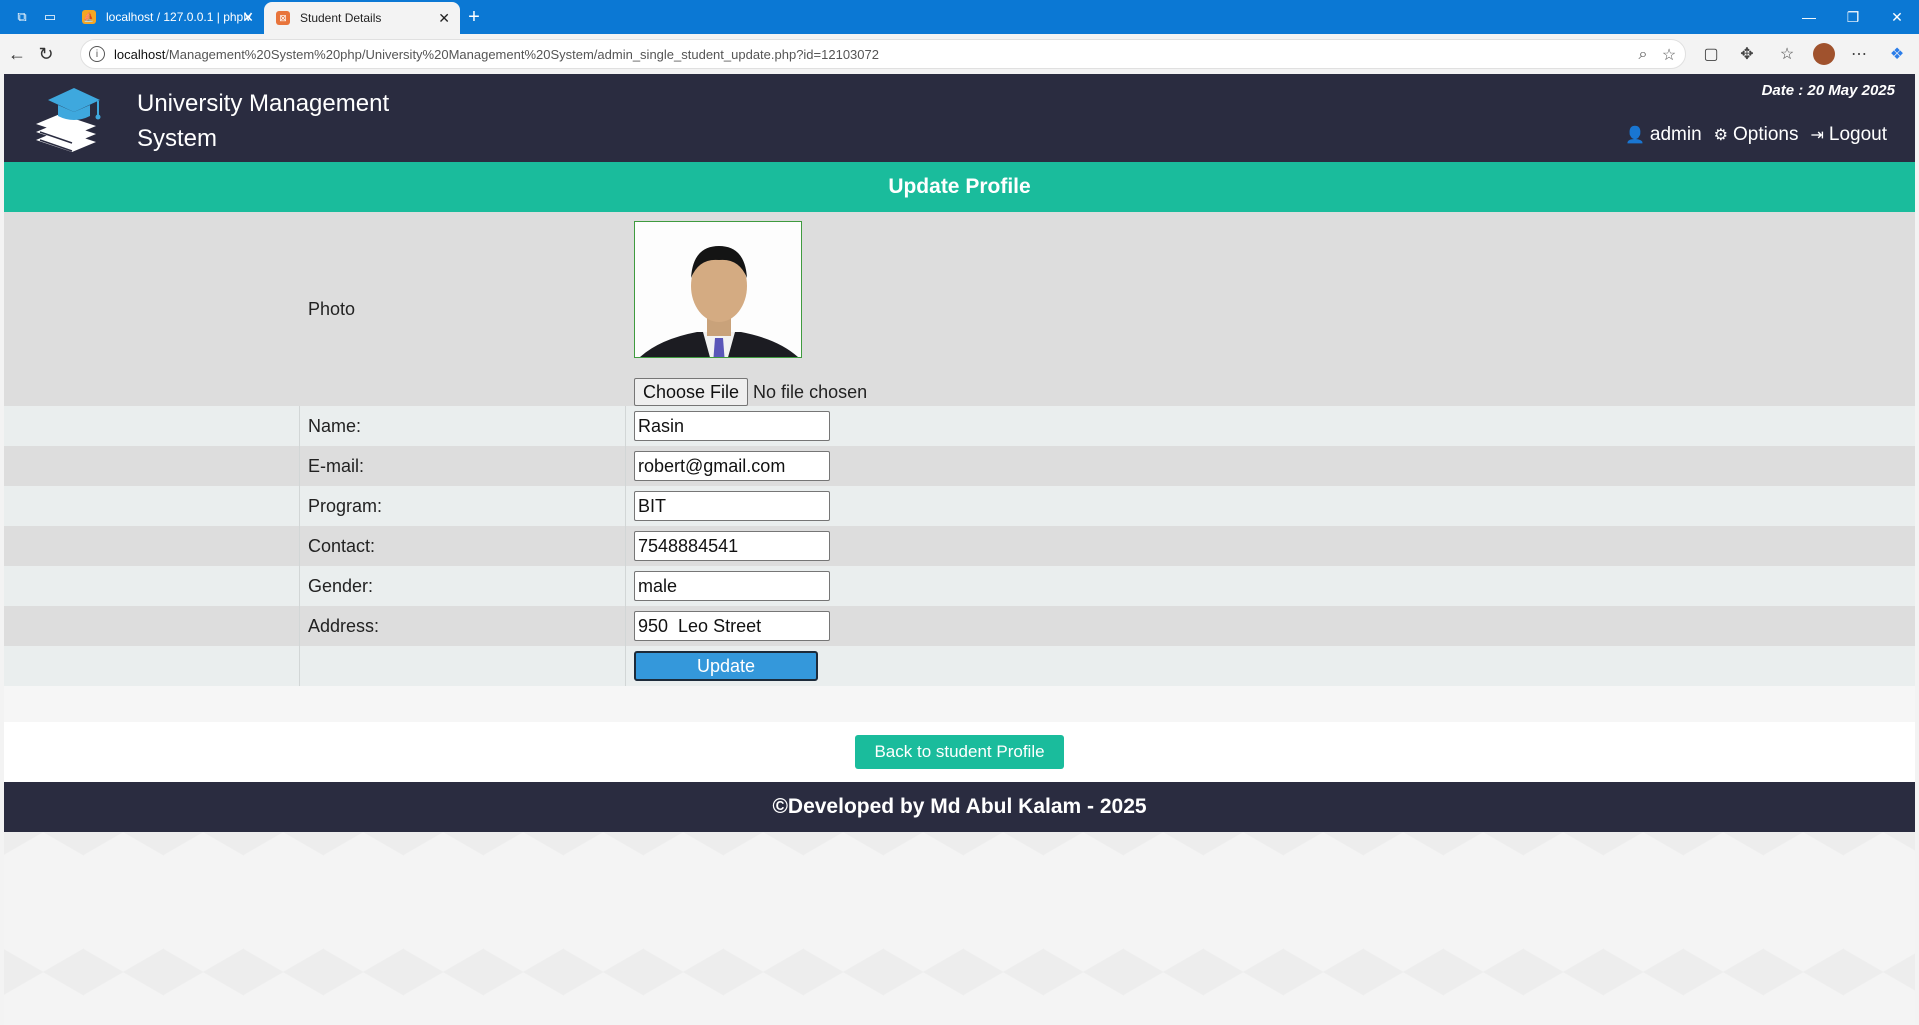 The height and width of the screenshot is (1025, 1919). I want to click on minimize-icon: —, so click(1809, 17).